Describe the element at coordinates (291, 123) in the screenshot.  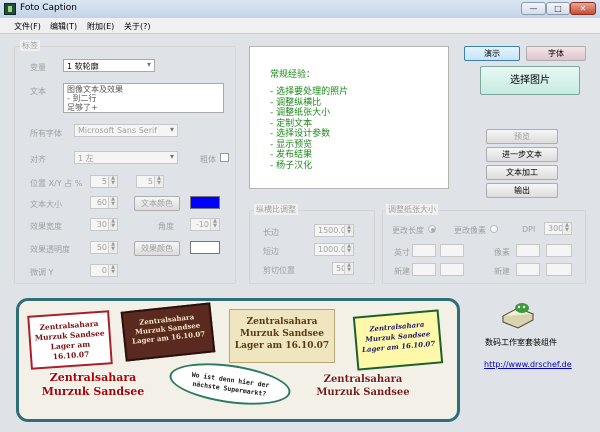
I see `tip-item: - 定制文本` at that location.